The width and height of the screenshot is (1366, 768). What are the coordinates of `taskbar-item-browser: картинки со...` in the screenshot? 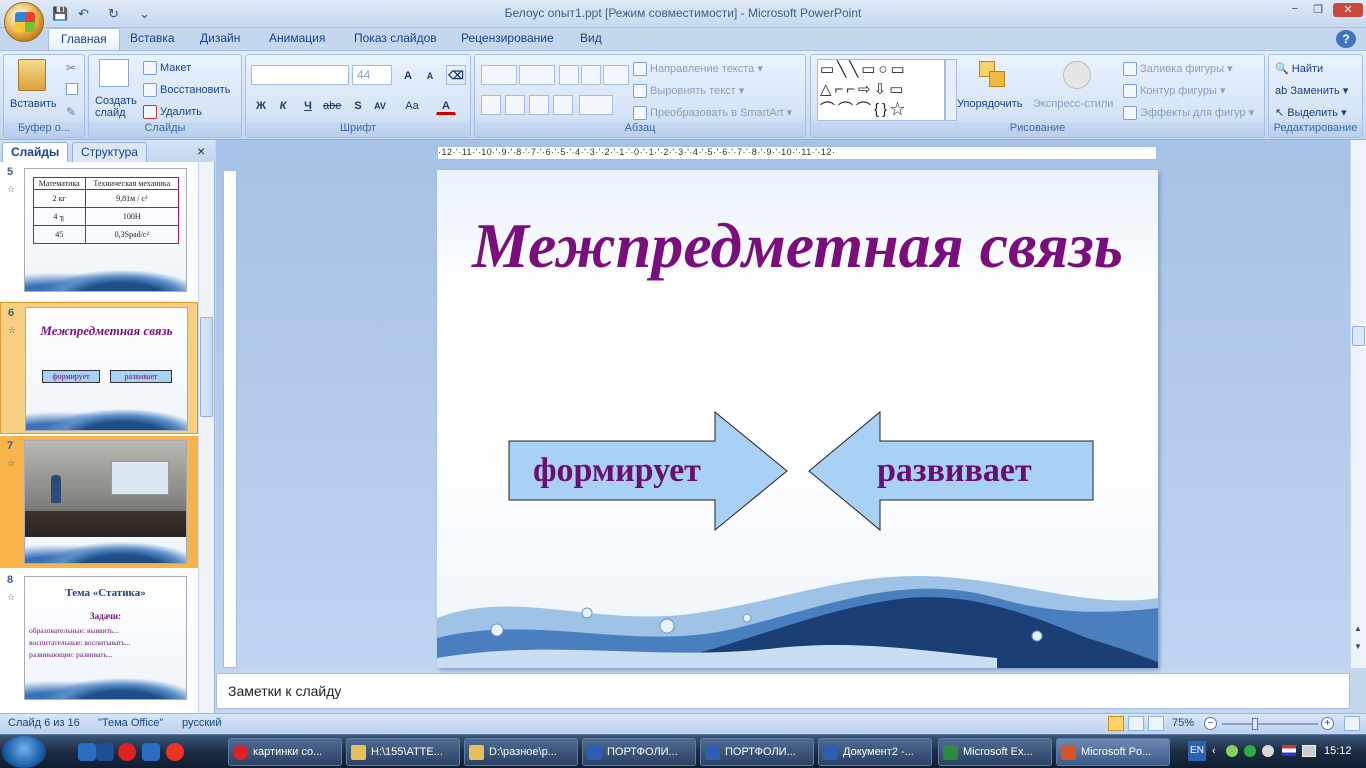 It's located at (285, 752).